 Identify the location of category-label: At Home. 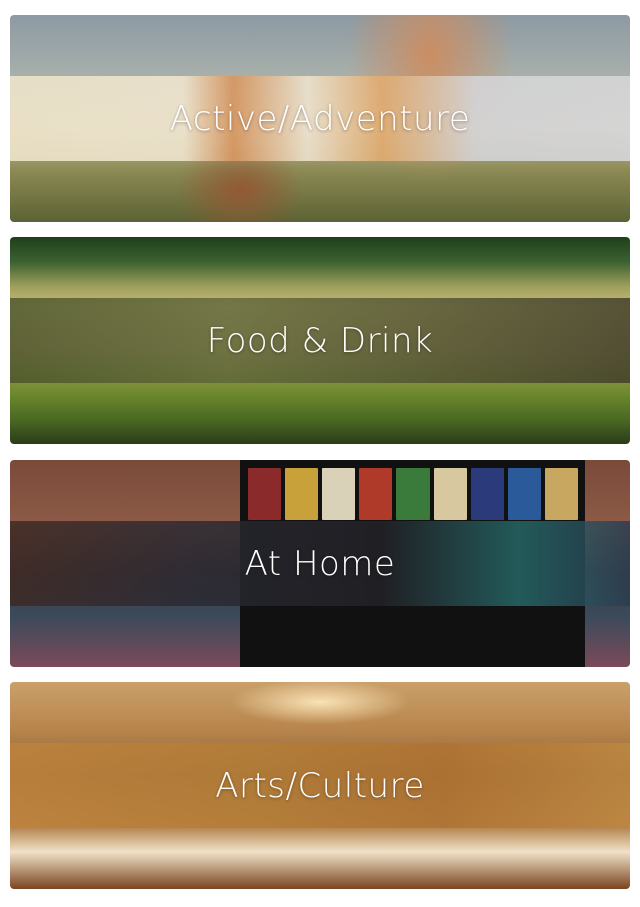
(320, 563).